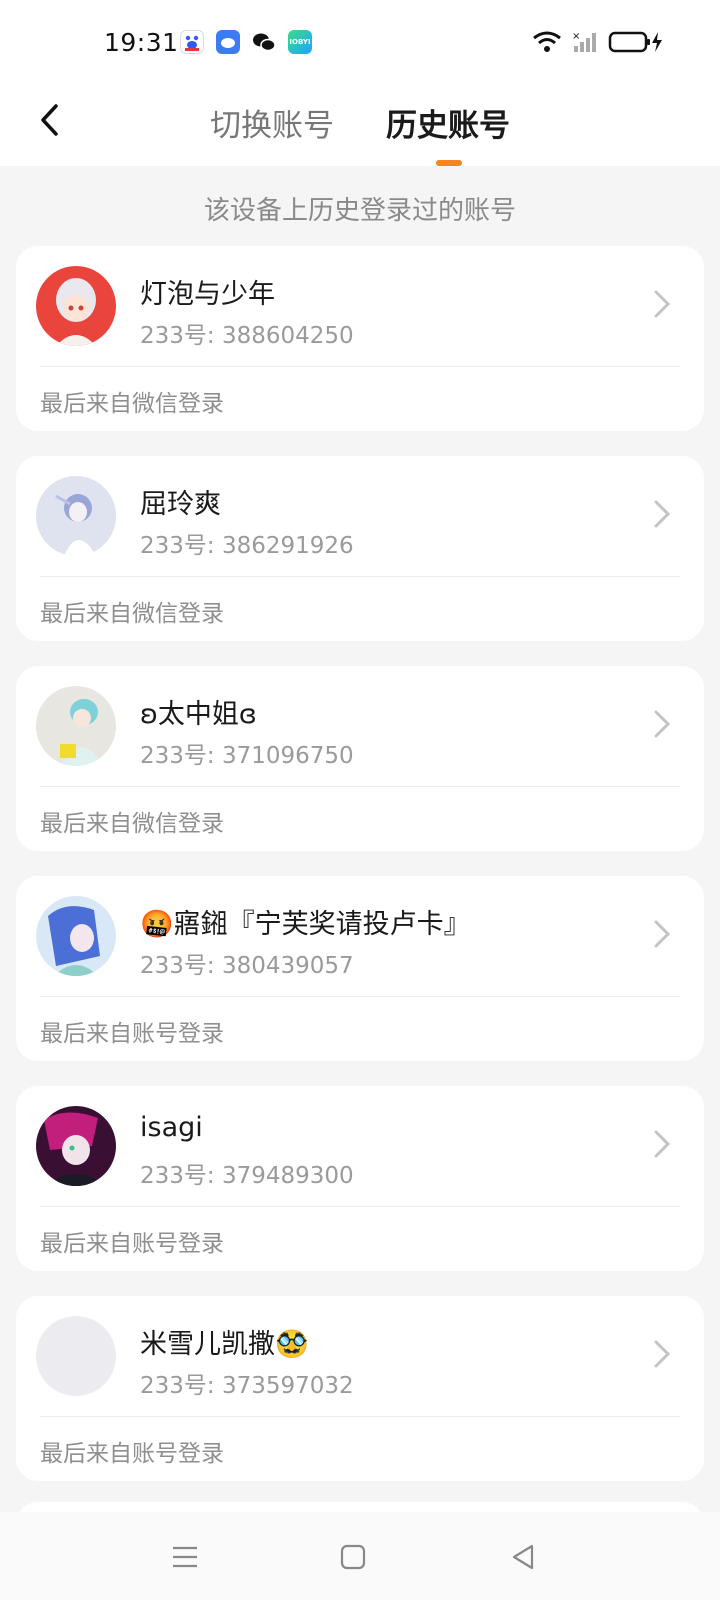  I want to click on account-id: 233号: 388604250, so click(247, 336).